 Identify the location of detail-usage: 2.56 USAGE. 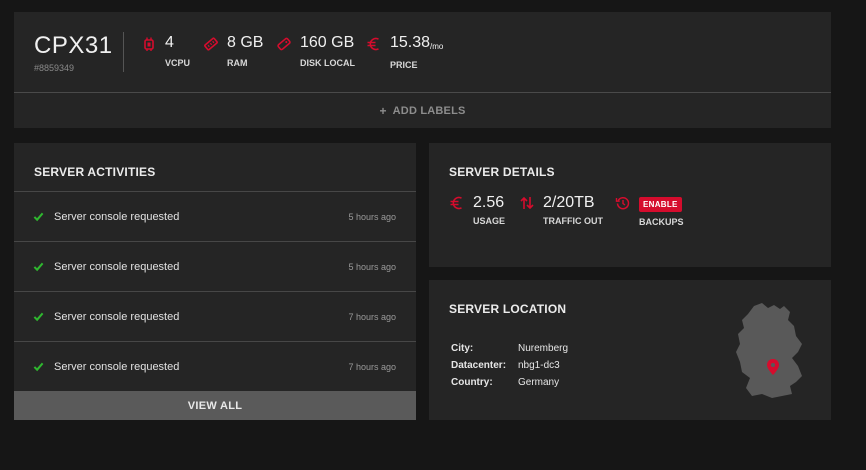
(477, 210).